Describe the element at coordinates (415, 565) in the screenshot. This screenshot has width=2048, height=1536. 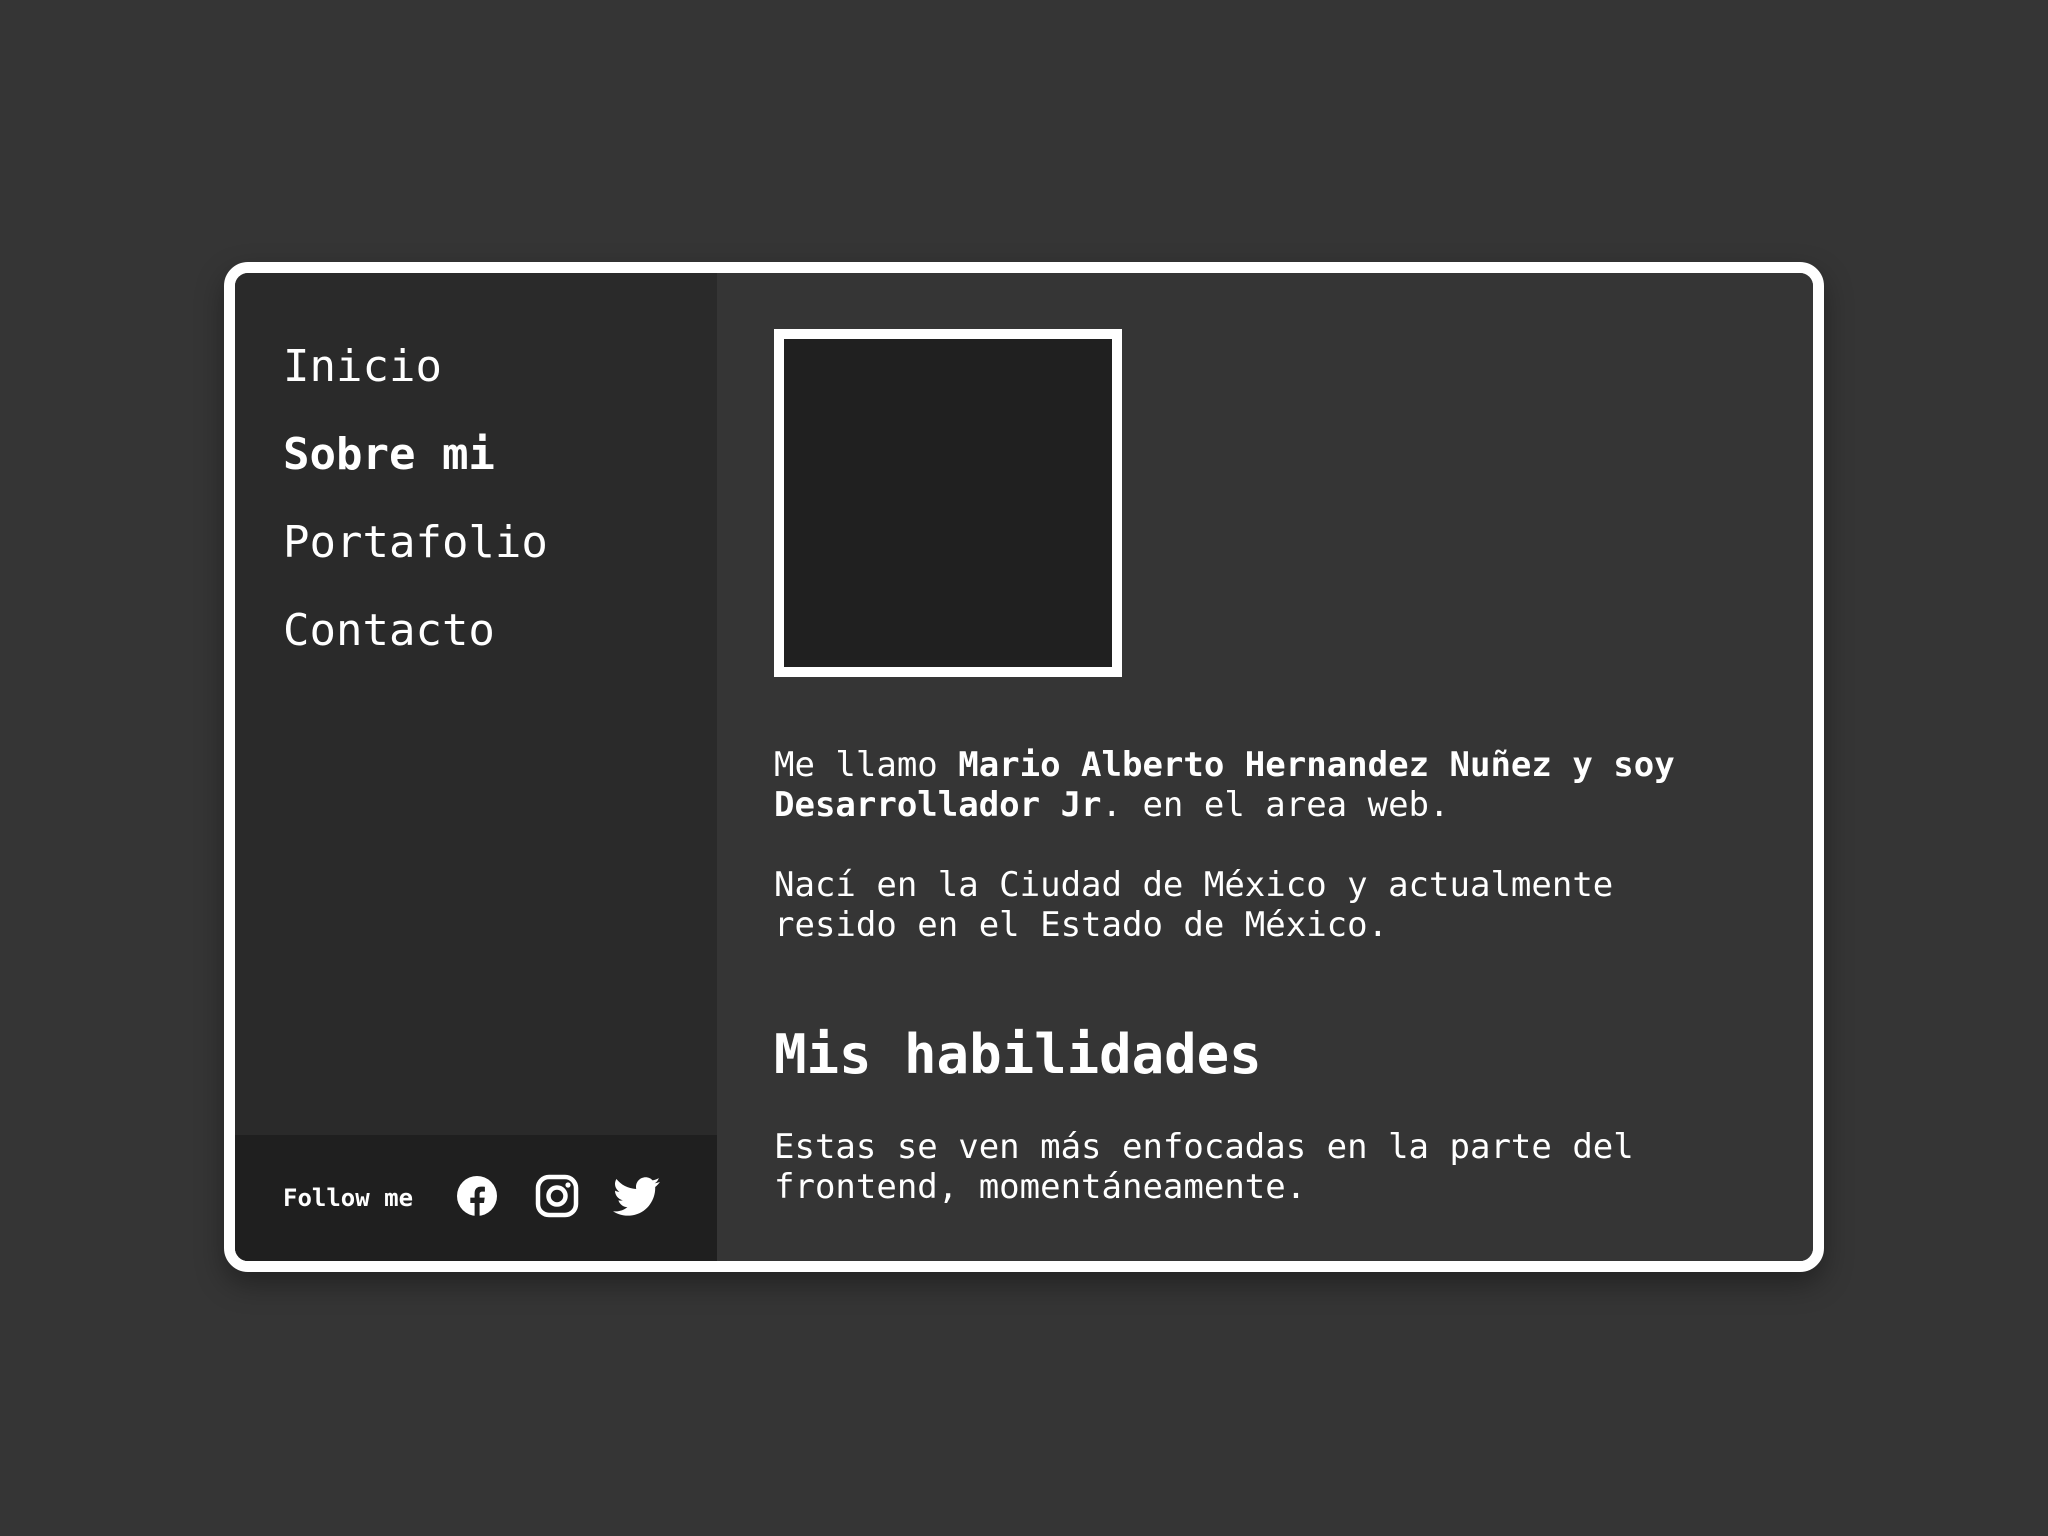
I see `nav-item-portafolio: Portafolio` at that location.